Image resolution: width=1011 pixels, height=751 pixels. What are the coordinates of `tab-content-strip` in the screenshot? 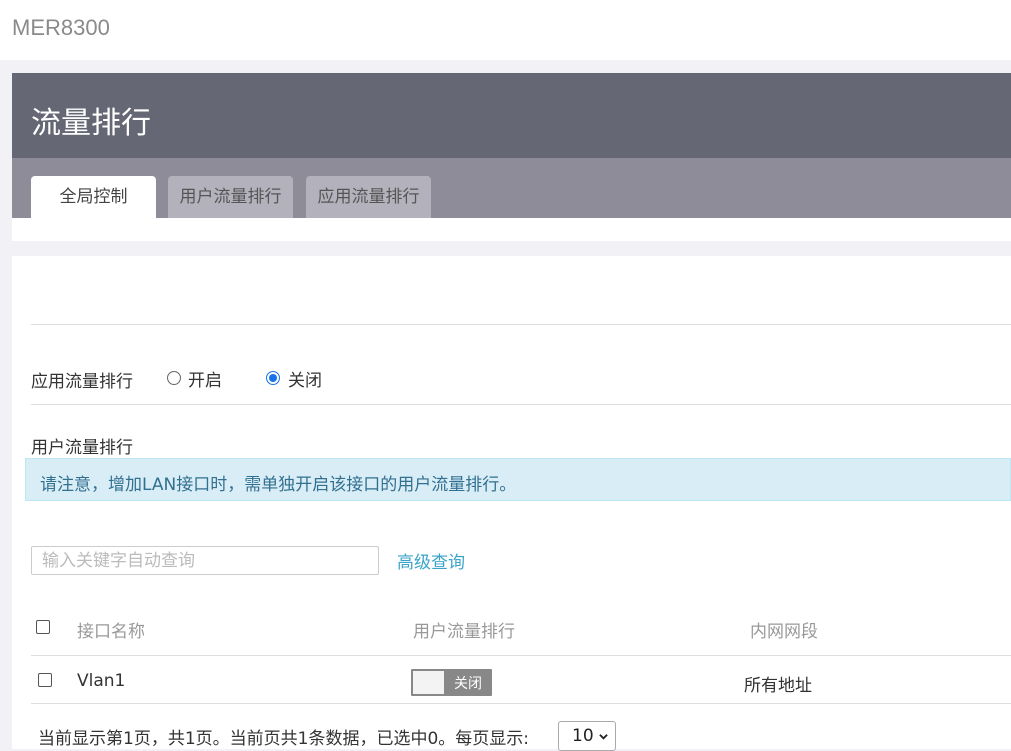 It's located at (511, 229).